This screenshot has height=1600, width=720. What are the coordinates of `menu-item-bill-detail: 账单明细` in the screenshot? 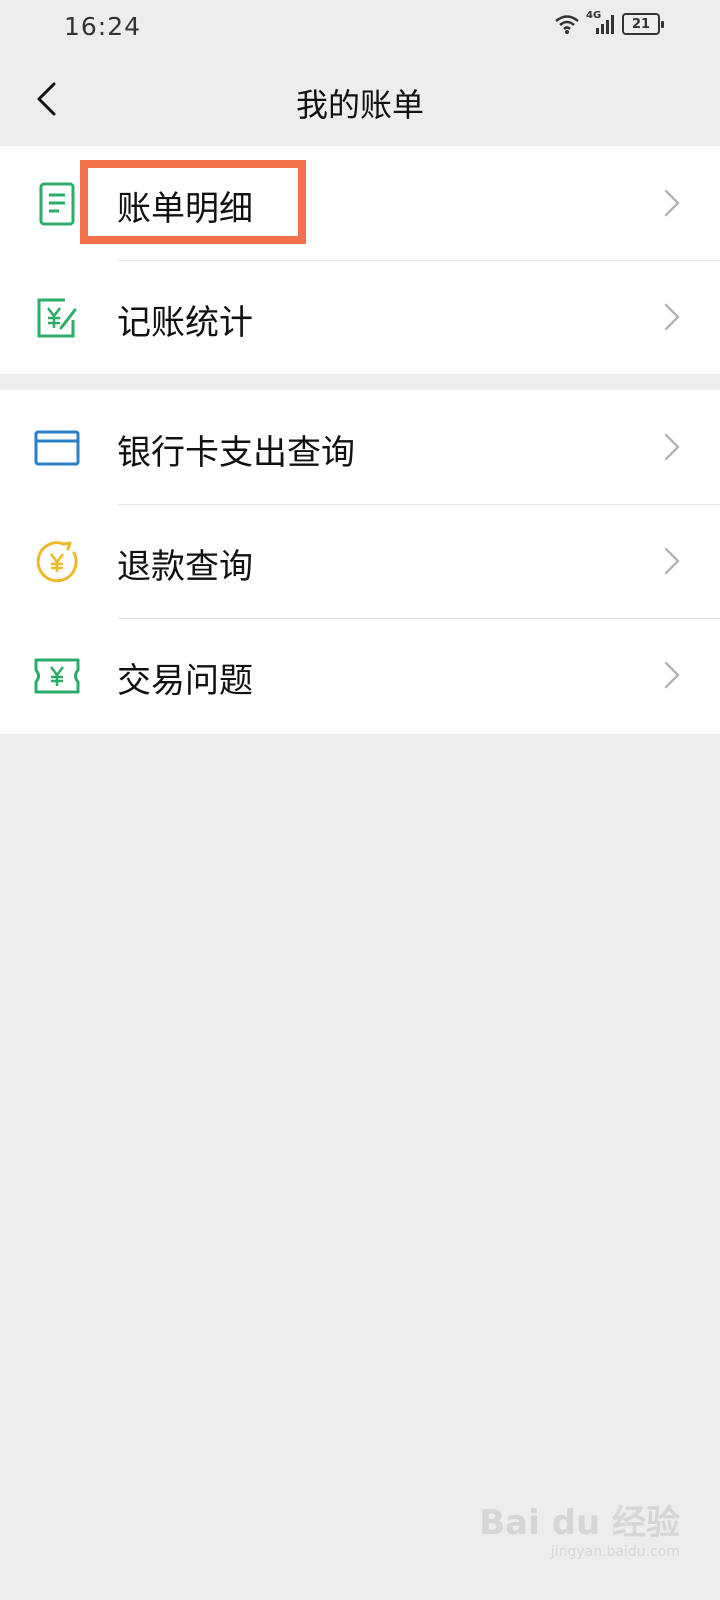 It's located at (360, 203).